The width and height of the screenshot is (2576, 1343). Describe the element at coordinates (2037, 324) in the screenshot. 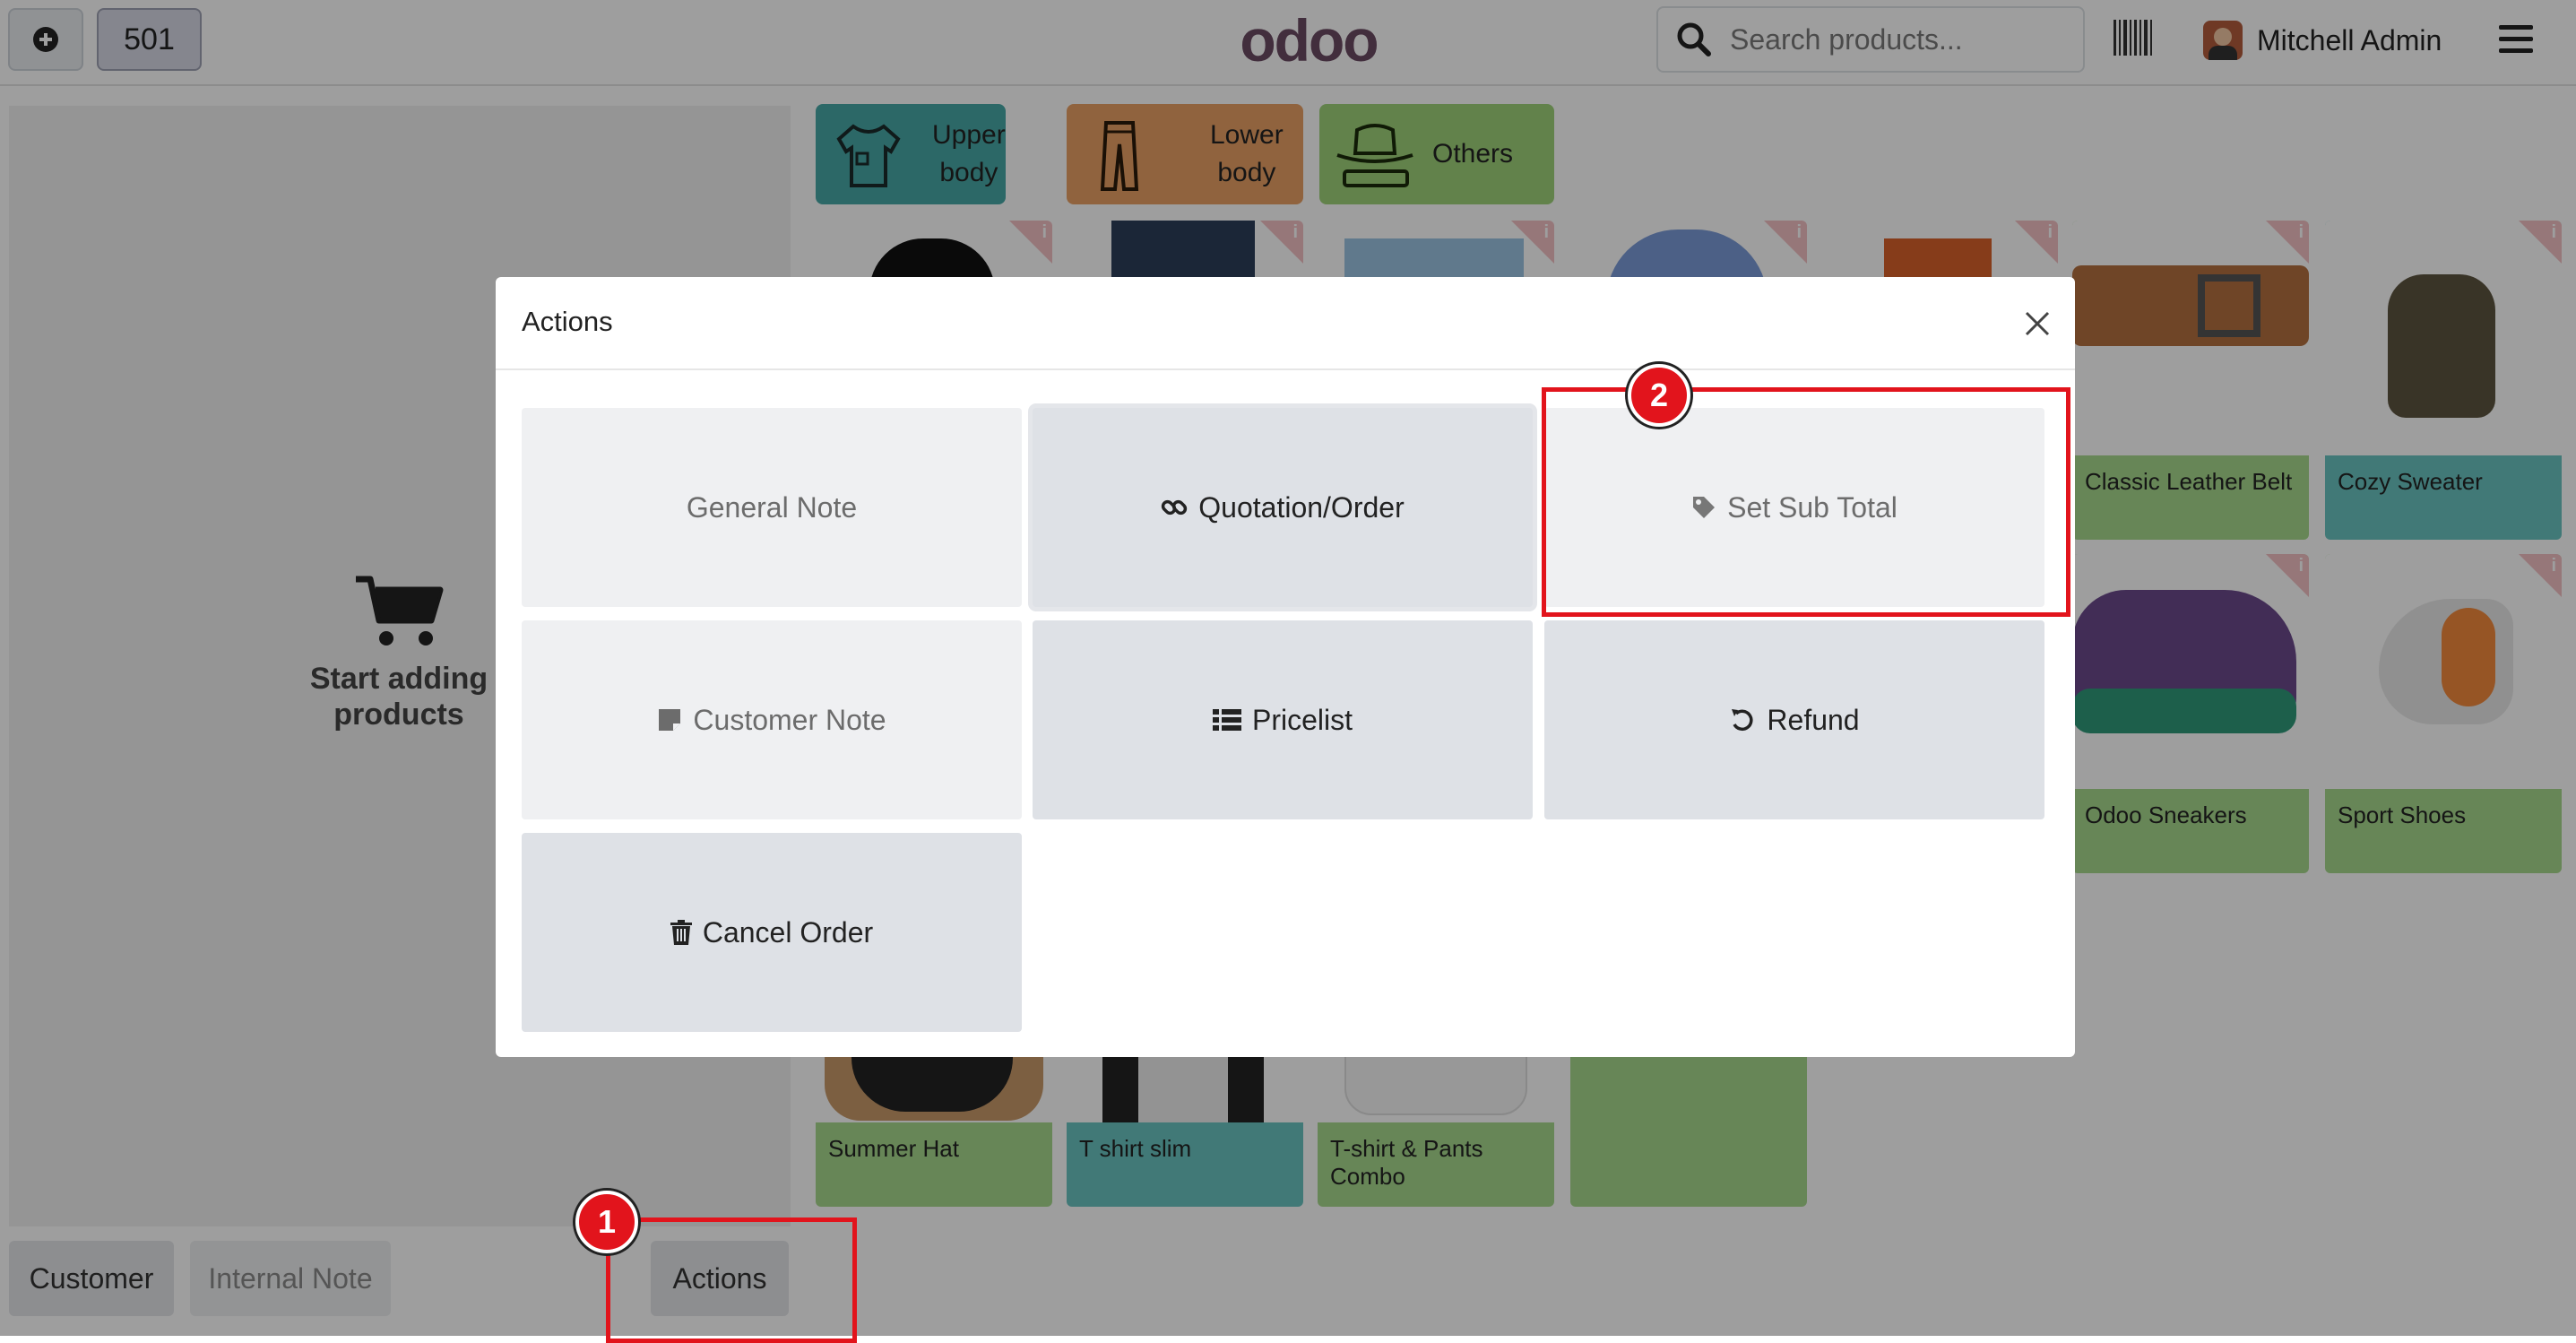

I see `close-icon` at that location.